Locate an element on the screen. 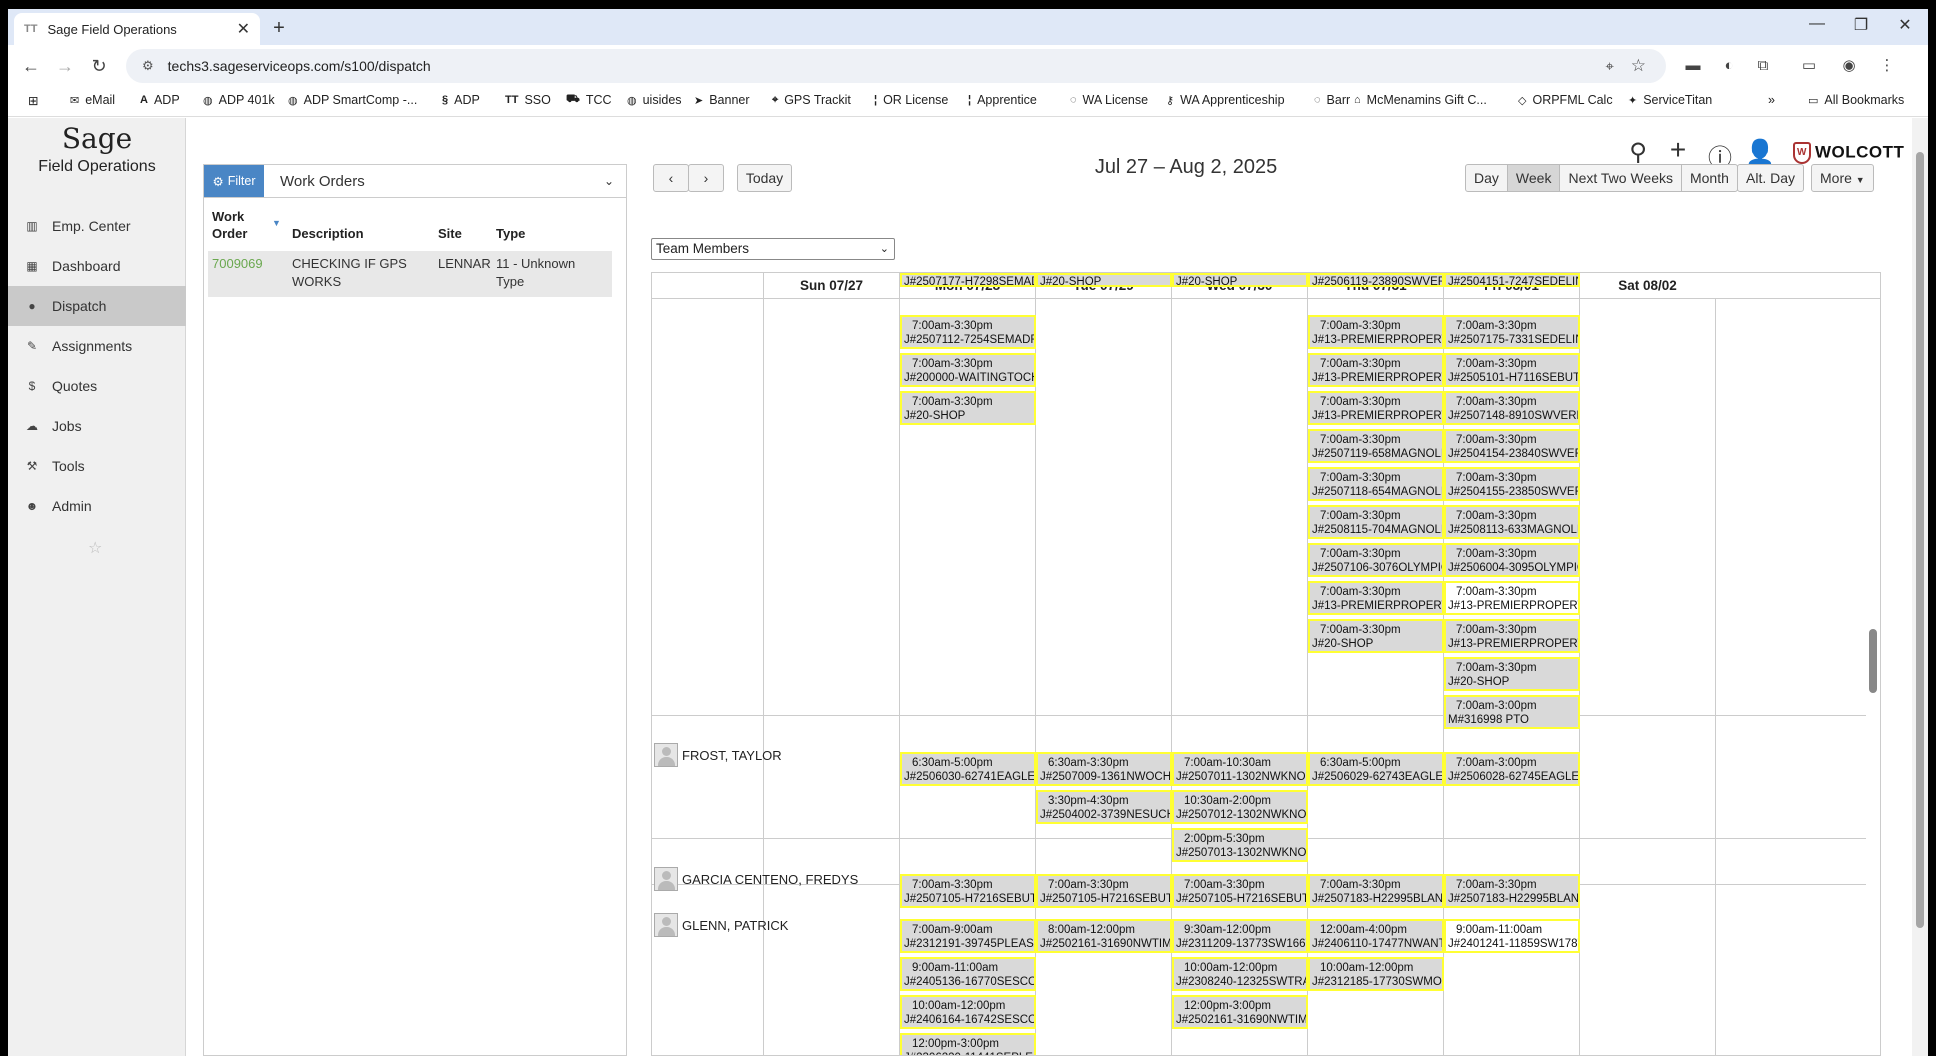  col-header-site: Site is located at coordinates (450, 233).